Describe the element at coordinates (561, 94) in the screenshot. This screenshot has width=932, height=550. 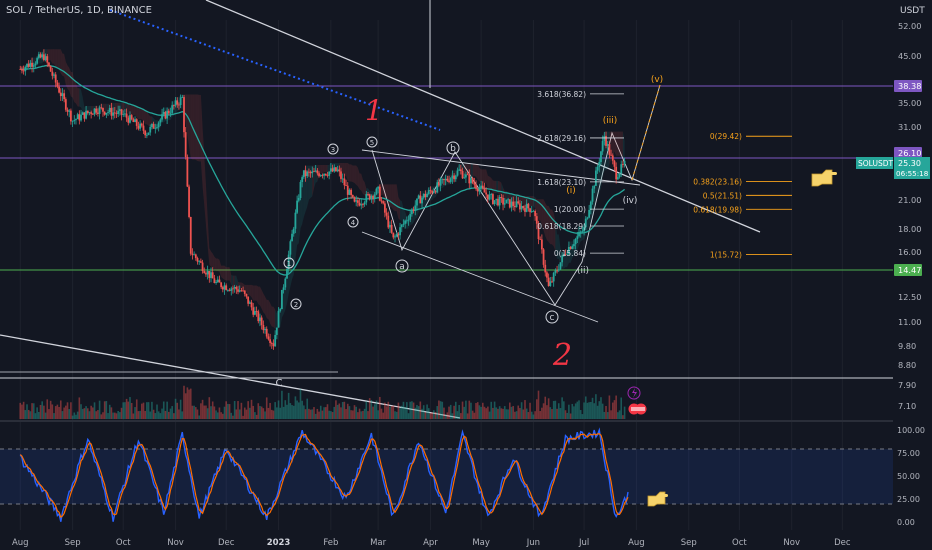
I see `fib-left-label: 3.618(36.82)` at that location.